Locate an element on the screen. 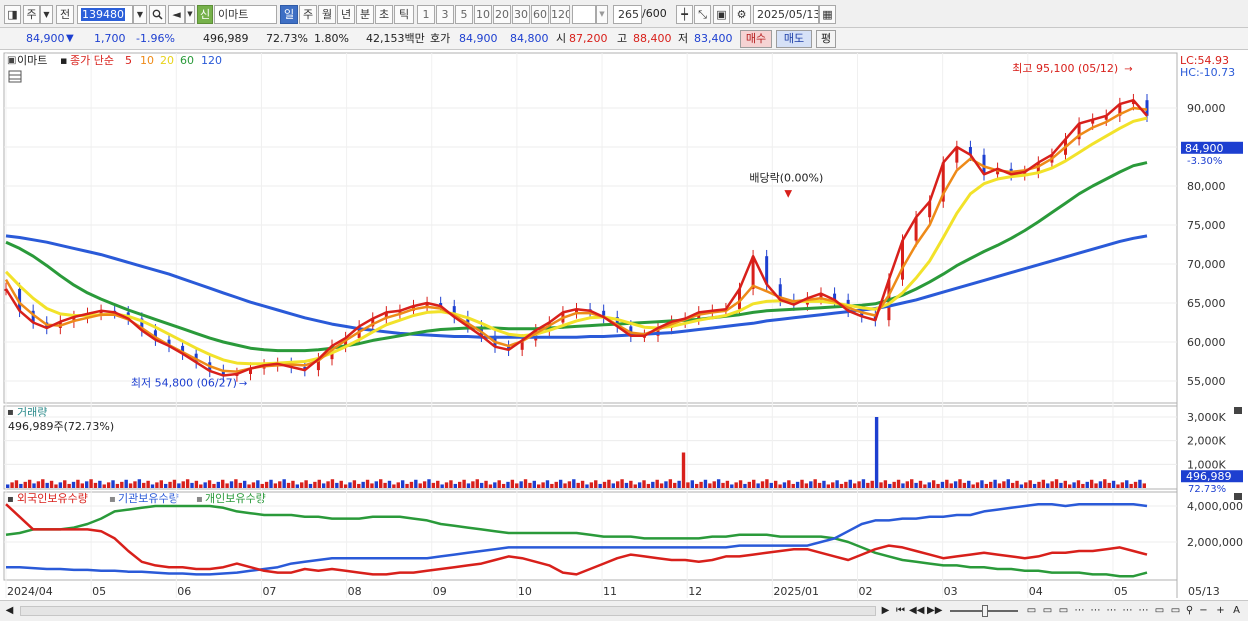 This screenshot has height=621, width=1248. interval-120-button: 120 is located at coordinates (560, 14).